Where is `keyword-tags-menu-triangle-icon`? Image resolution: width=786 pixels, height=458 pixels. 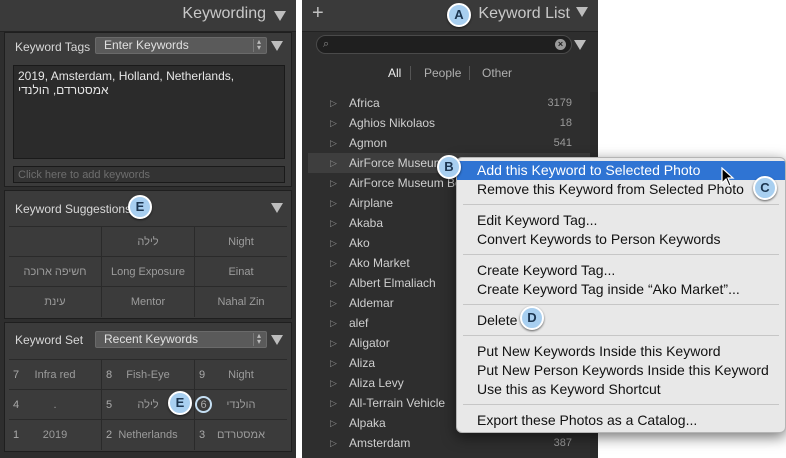 keyword-tags-menu-triangle-icon is located at coordinates (277, 46).